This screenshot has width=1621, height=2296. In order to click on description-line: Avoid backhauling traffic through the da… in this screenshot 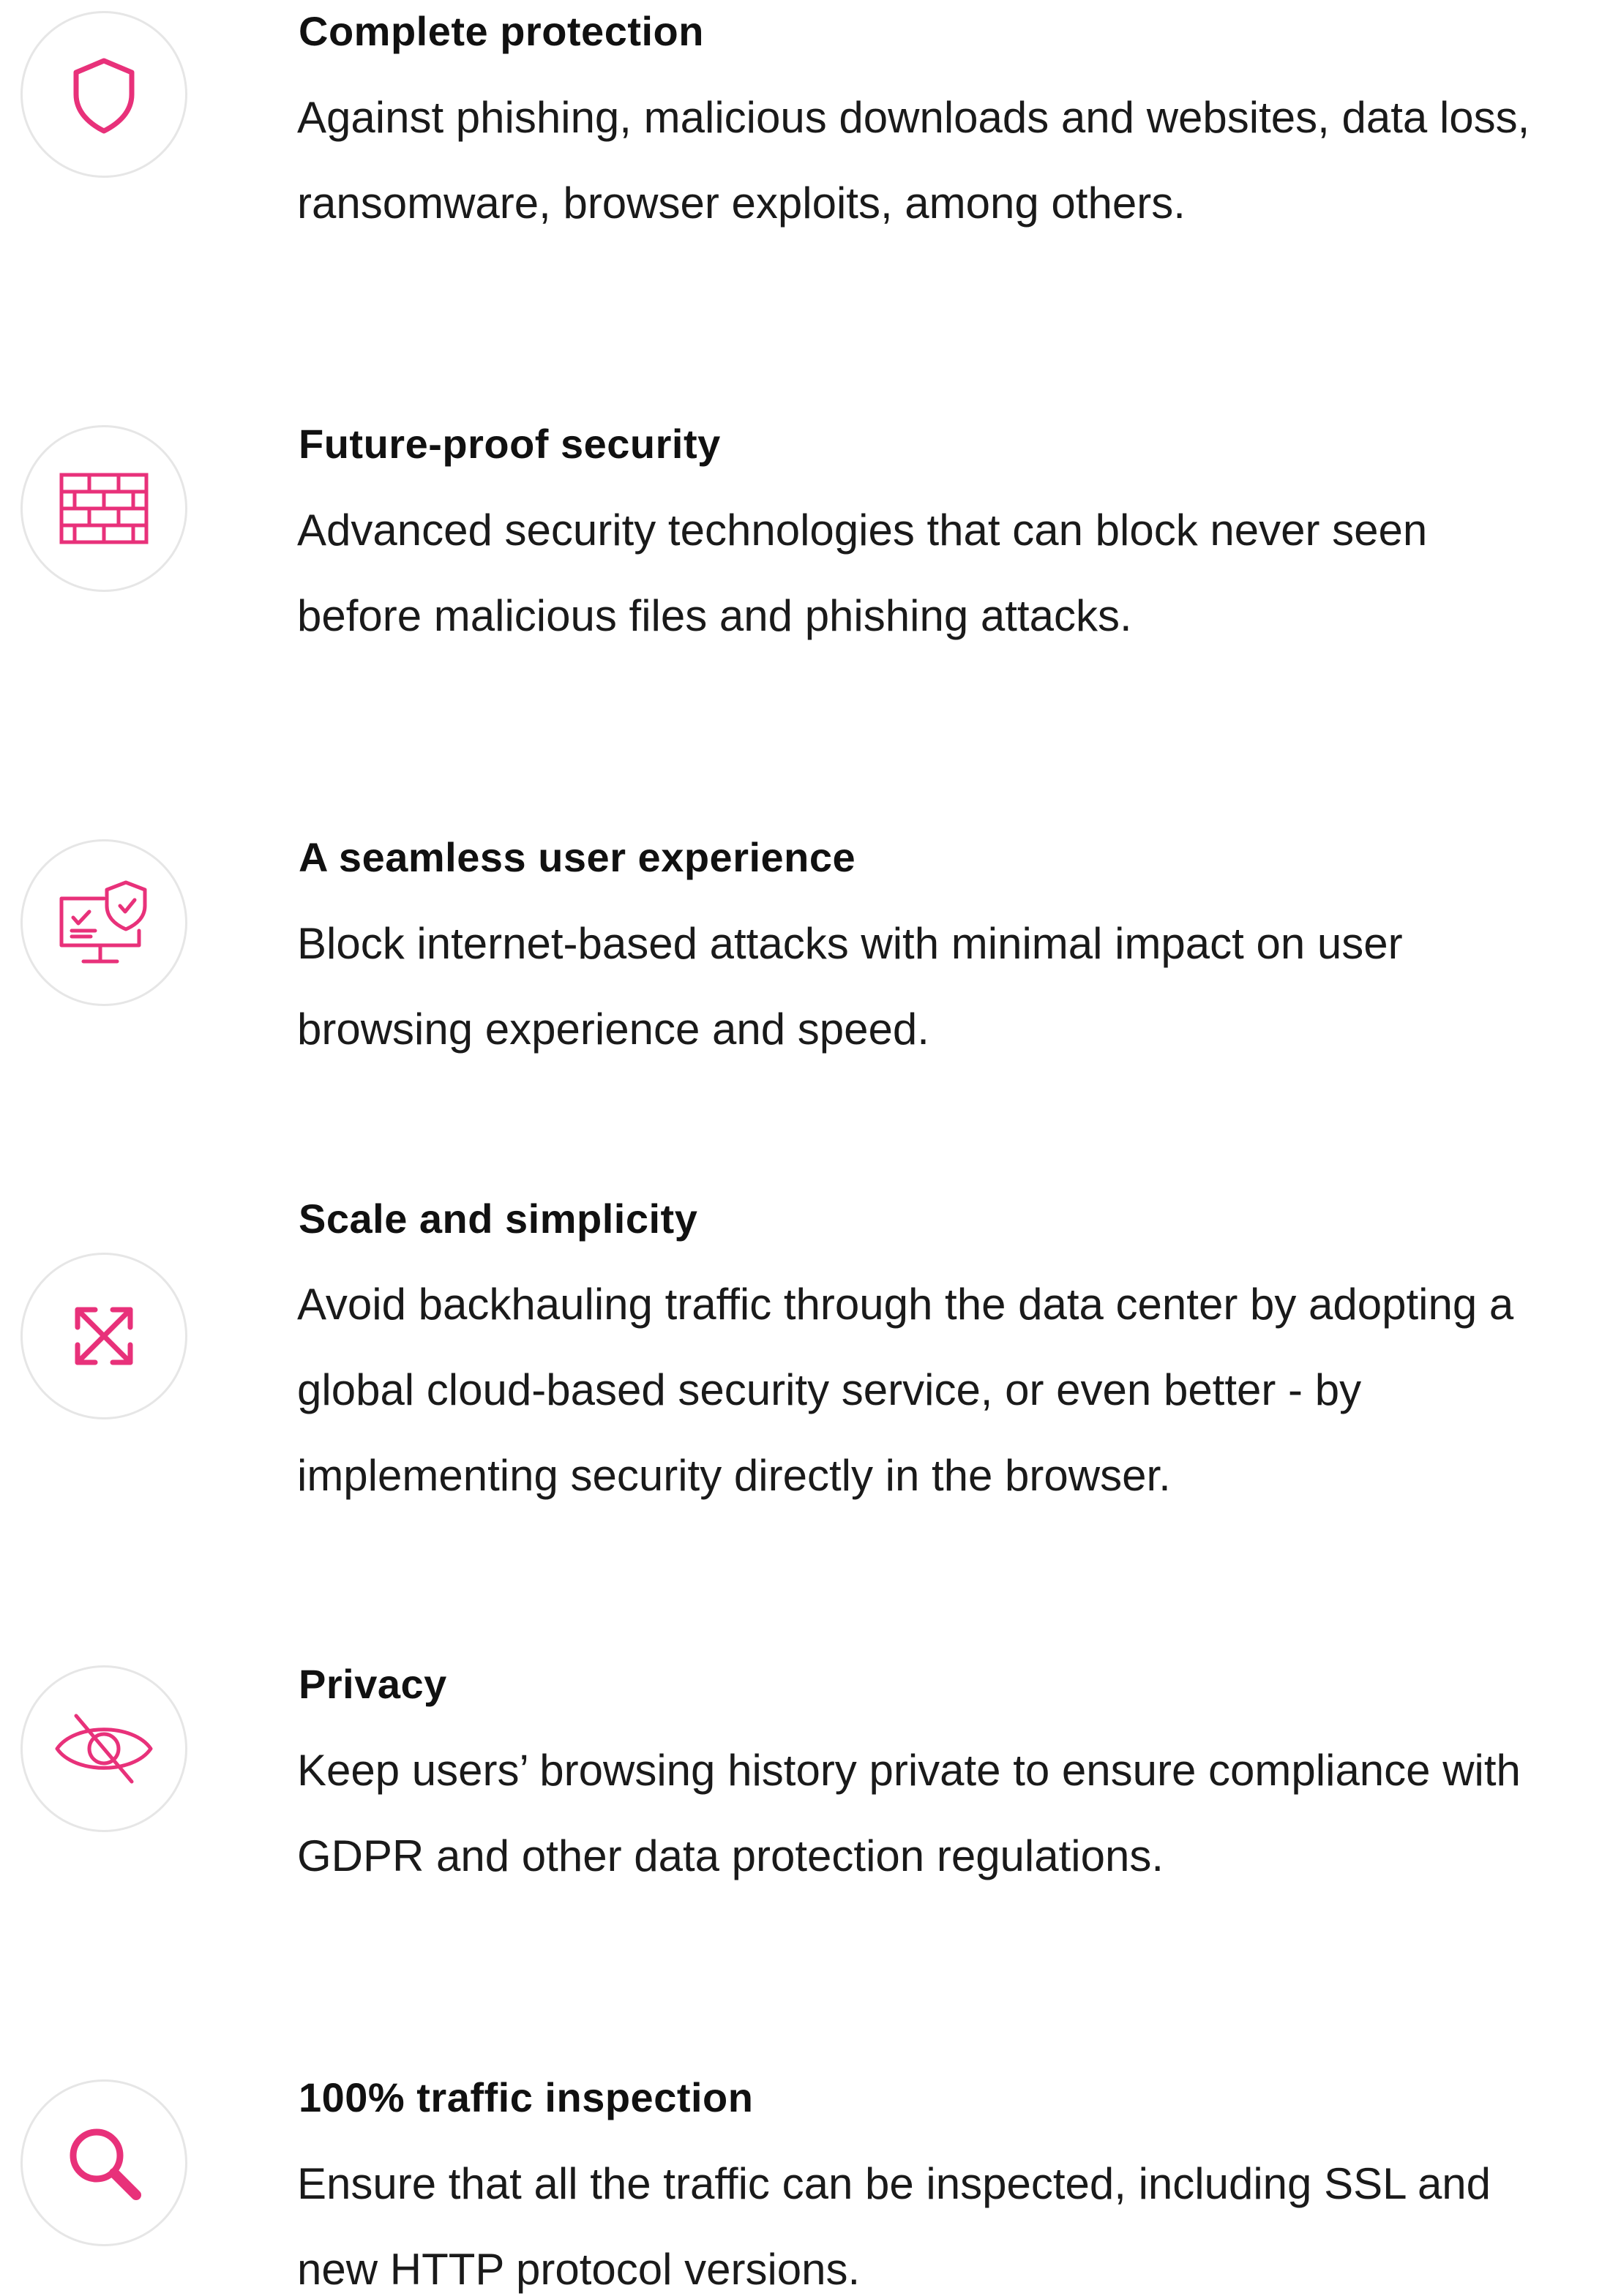, I will do `click(905, 1304)`.